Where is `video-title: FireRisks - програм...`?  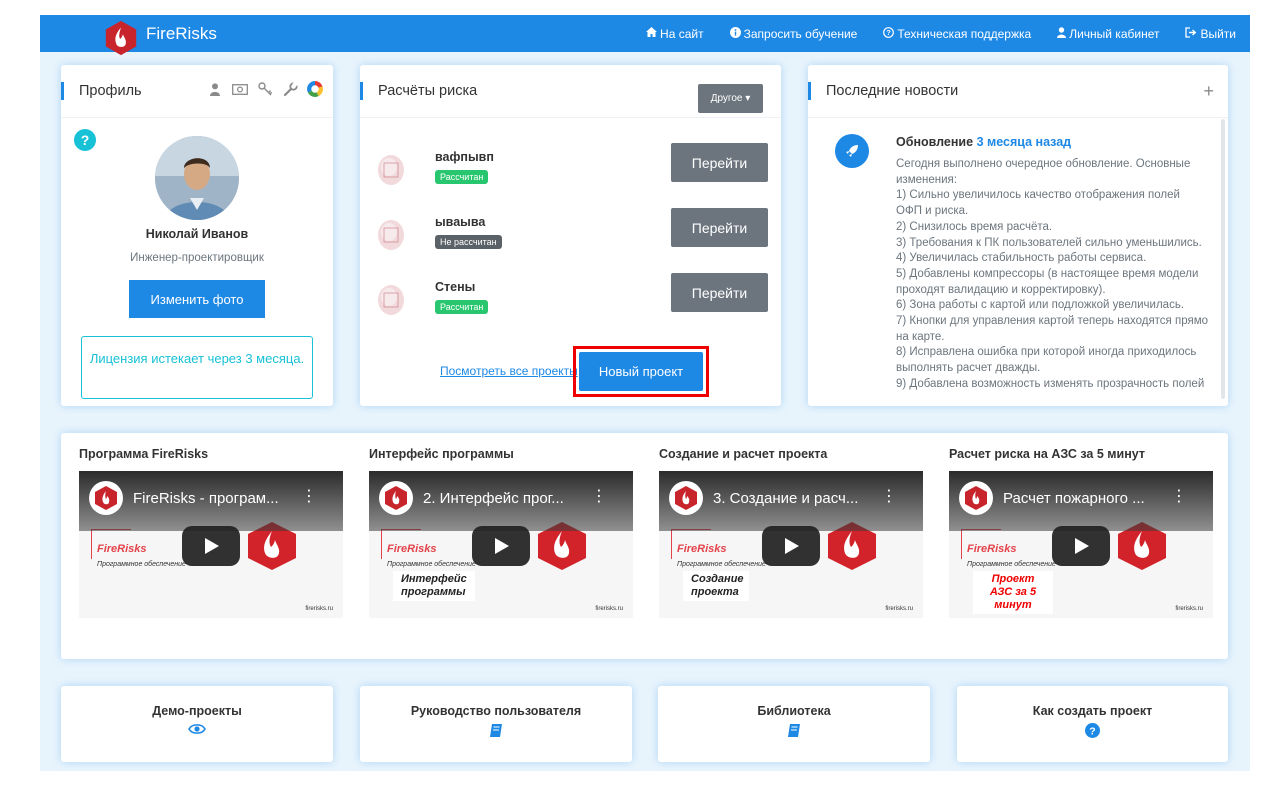
video-title: FireRisks - програм... is located at coordinates (206, 498).